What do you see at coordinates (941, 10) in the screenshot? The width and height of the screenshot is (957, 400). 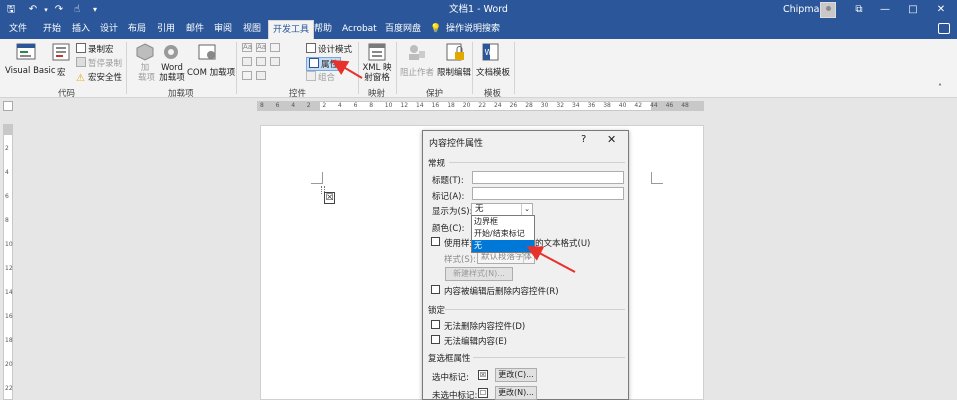 I see `close-button: ✕` at bounding box center [941, 10].